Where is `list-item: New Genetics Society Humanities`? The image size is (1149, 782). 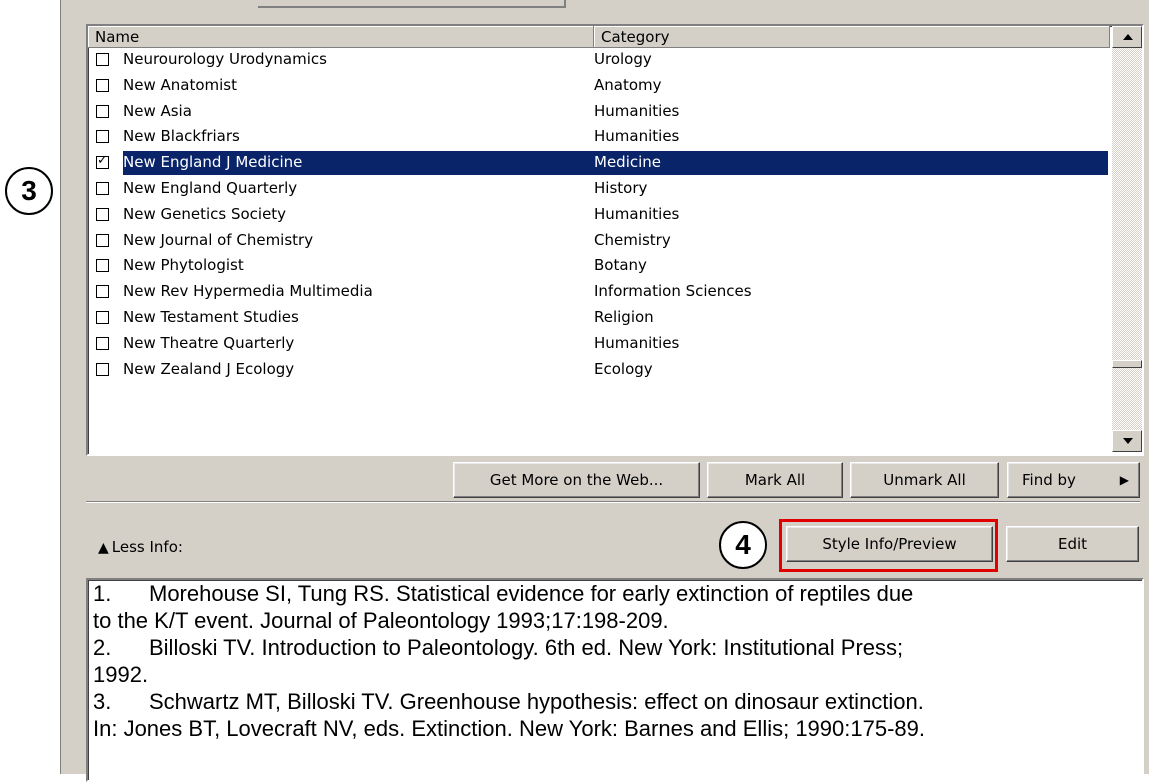
list-item: New Genetics Society Humanities is located at coordinates (599, 216).